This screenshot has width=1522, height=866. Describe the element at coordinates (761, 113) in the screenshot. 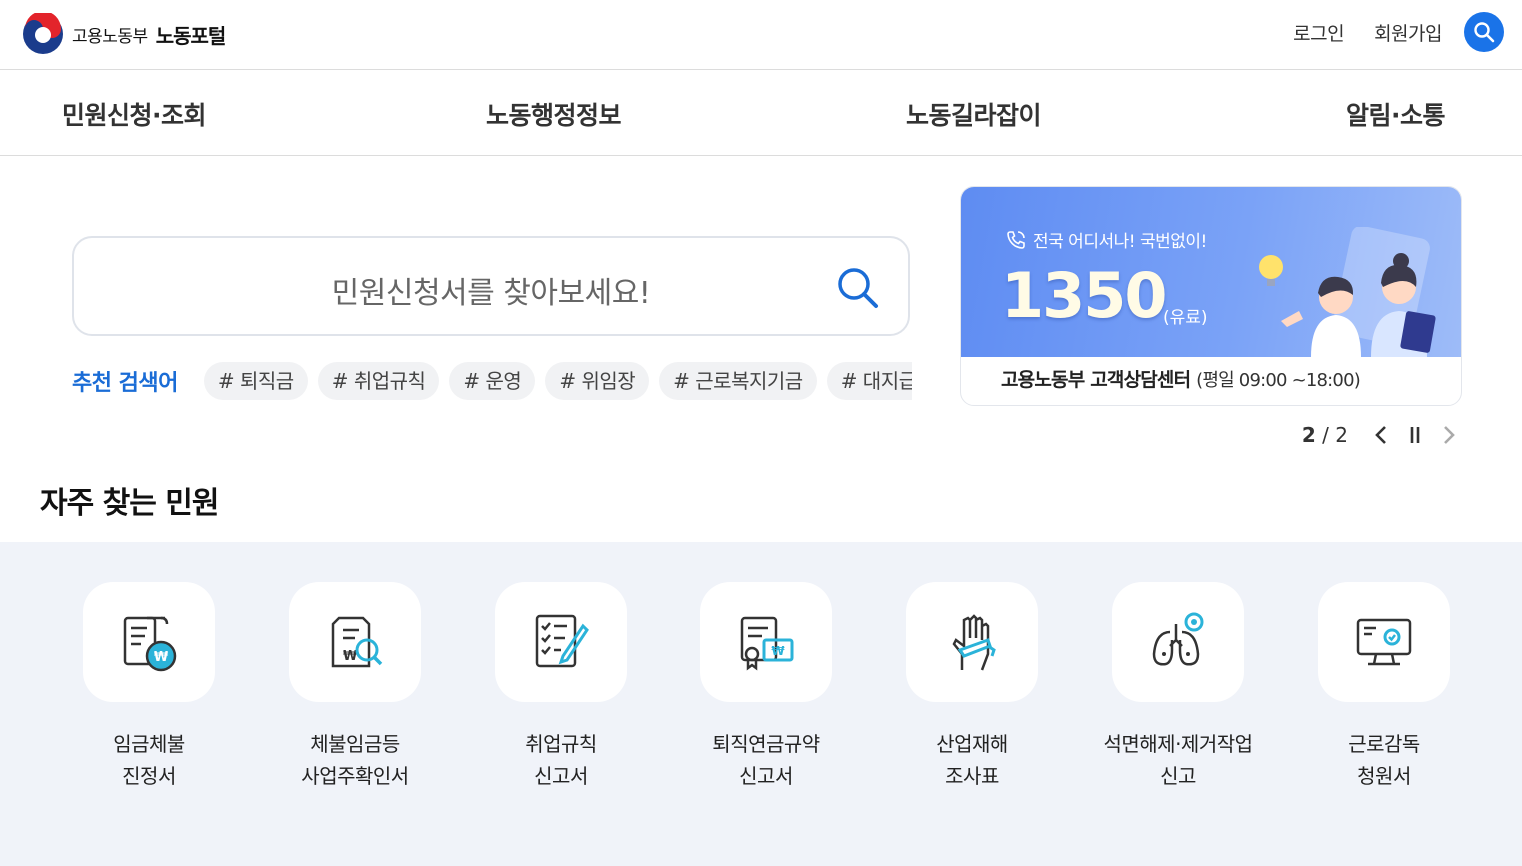

I see `main-navigation: 민원신청·조회 노동행정정보 노동길라잡이 알림·소통` at that location.